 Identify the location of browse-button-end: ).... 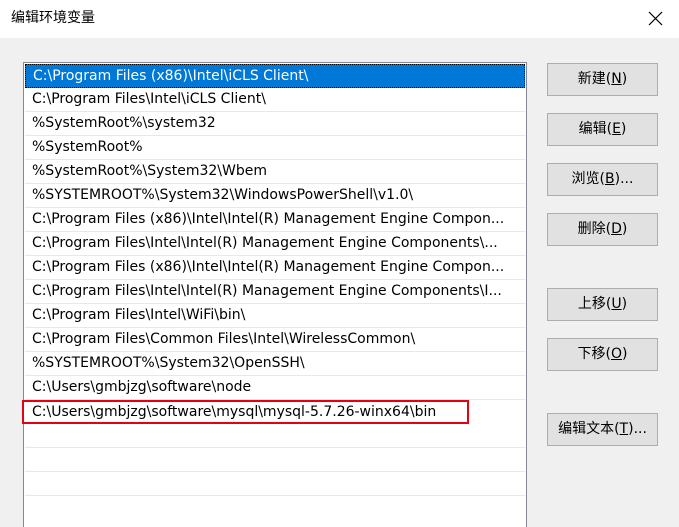
(624, 179).